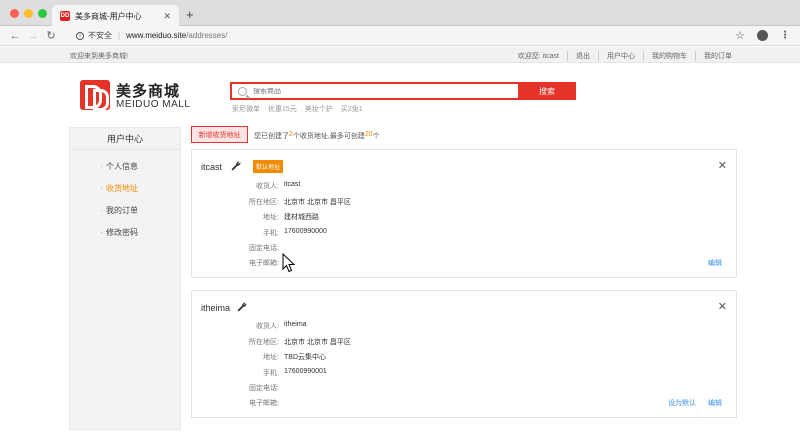  Describe the element at coordinates (51, 35) in the screenshot. I see `reload-icon: ↻` at that location.